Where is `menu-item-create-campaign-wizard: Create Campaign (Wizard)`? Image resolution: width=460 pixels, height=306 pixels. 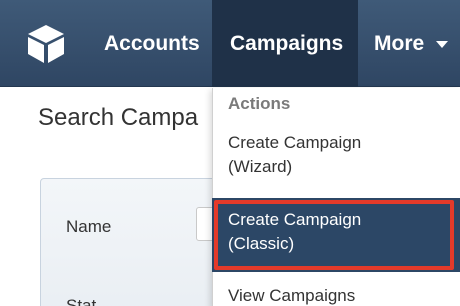
menu-item-create-campaign-wizard: Create Campaign (Wizard) is located at coordinates (328, 155).